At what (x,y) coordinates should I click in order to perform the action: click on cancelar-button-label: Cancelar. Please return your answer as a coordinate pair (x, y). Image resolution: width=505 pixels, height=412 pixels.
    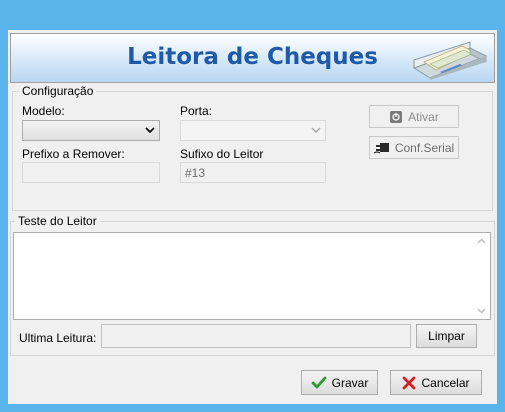
    Looking at the image, I should click on (445, 382).